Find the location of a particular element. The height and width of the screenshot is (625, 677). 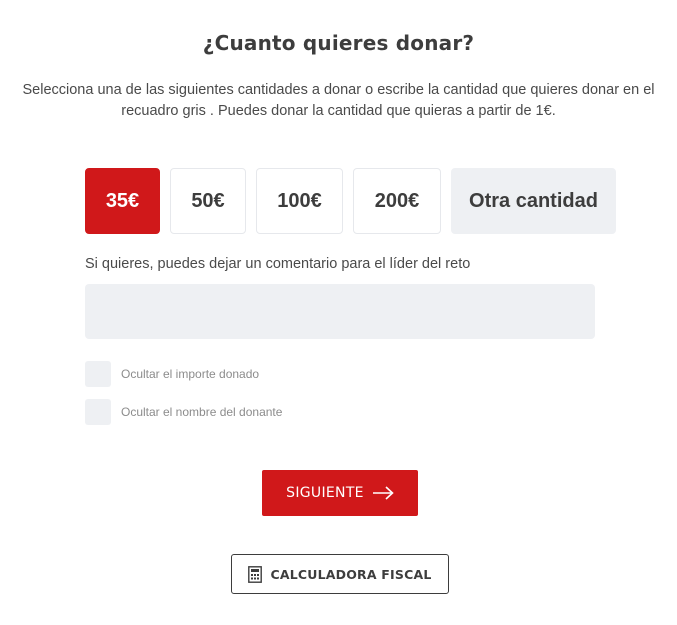

amount-option-100: 100€ is located at coordinates (299, 201).